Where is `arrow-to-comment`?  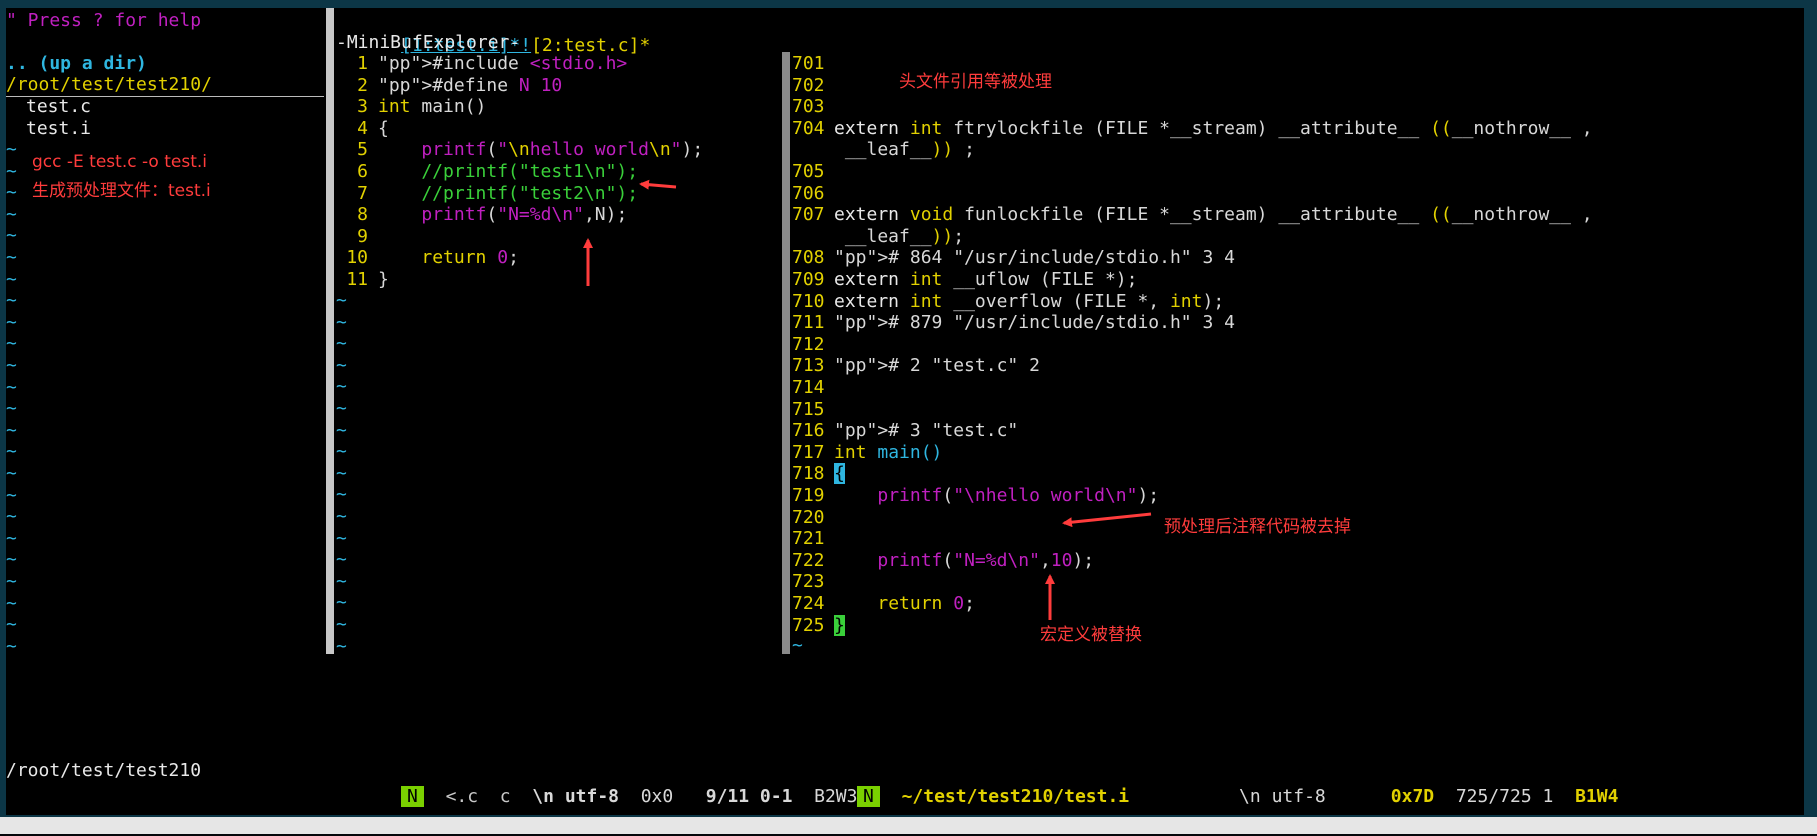 arrow-to-comment is located at coordinates (658, 184).